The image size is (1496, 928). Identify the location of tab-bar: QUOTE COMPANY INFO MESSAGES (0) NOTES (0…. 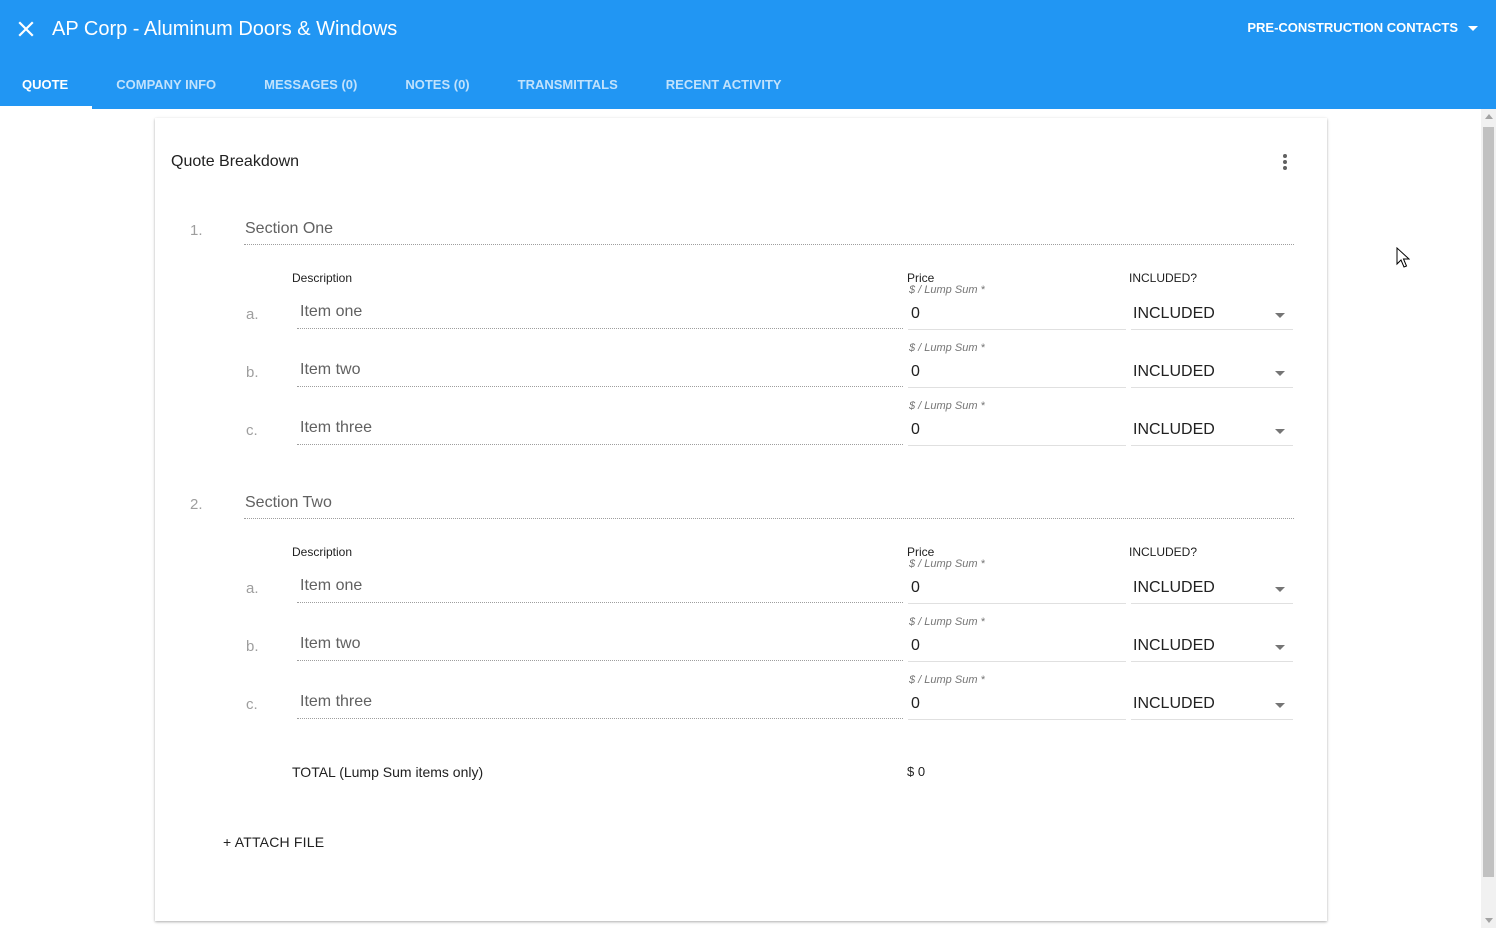
(403, 84).